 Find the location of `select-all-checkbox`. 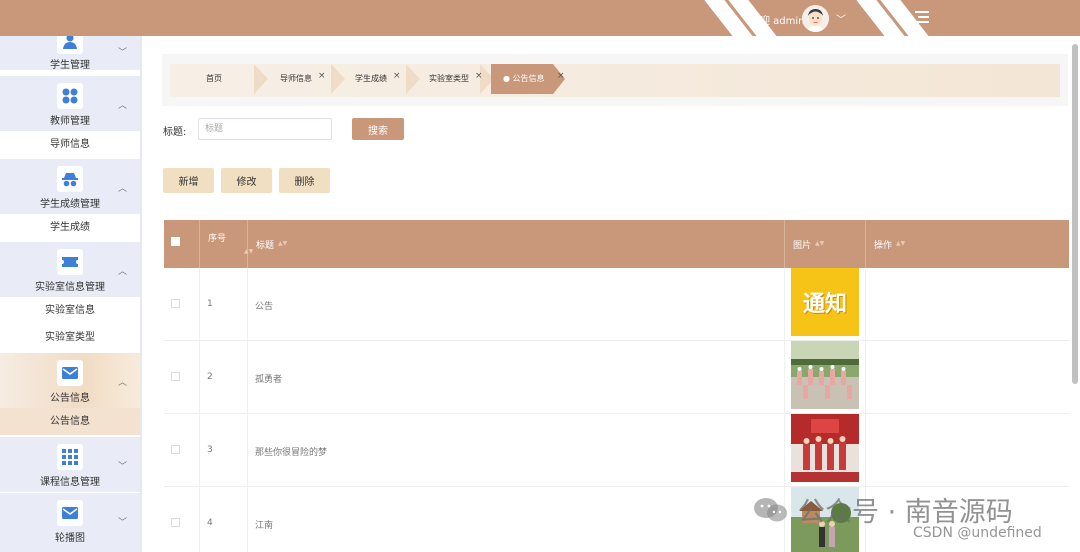

select-all-checkbox is located at coordinates (175, 241).